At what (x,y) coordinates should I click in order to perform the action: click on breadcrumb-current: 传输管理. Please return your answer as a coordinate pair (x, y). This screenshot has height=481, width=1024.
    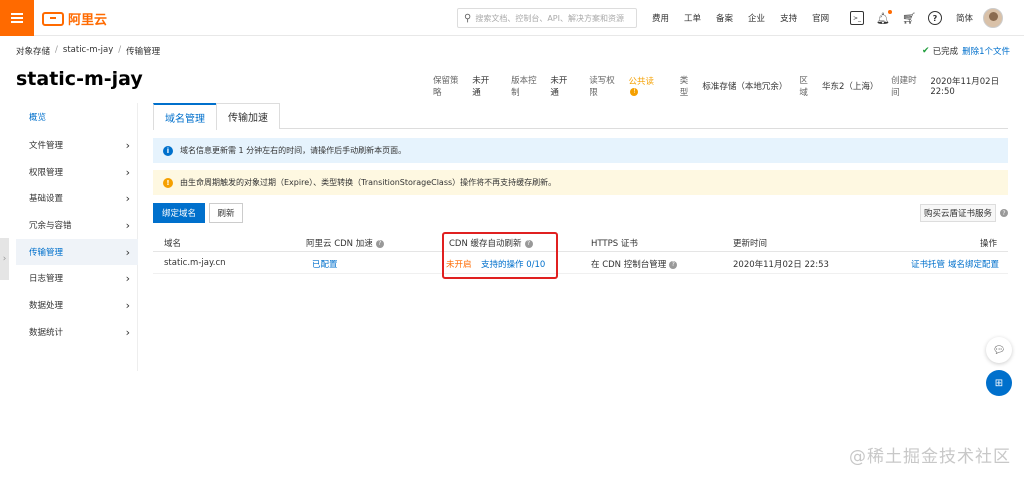
    Looking at the image, I should click on (143, 52).